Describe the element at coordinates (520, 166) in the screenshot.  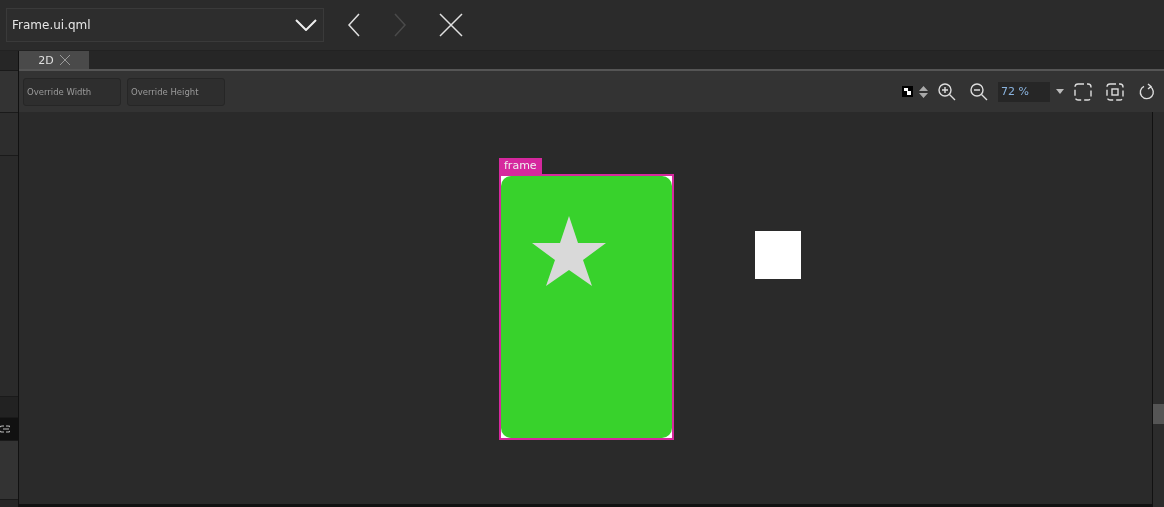
I see `item-label: frame` at that location.